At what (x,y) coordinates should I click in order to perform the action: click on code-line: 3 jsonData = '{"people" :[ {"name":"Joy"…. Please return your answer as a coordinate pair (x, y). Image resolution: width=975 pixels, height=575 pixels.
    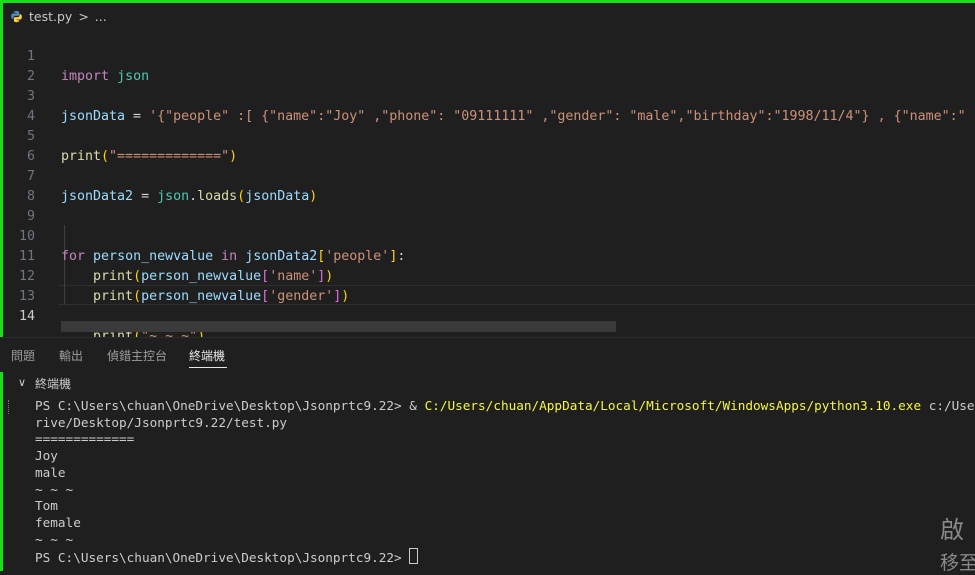
    Looking at the image, I should click on (489, 95).